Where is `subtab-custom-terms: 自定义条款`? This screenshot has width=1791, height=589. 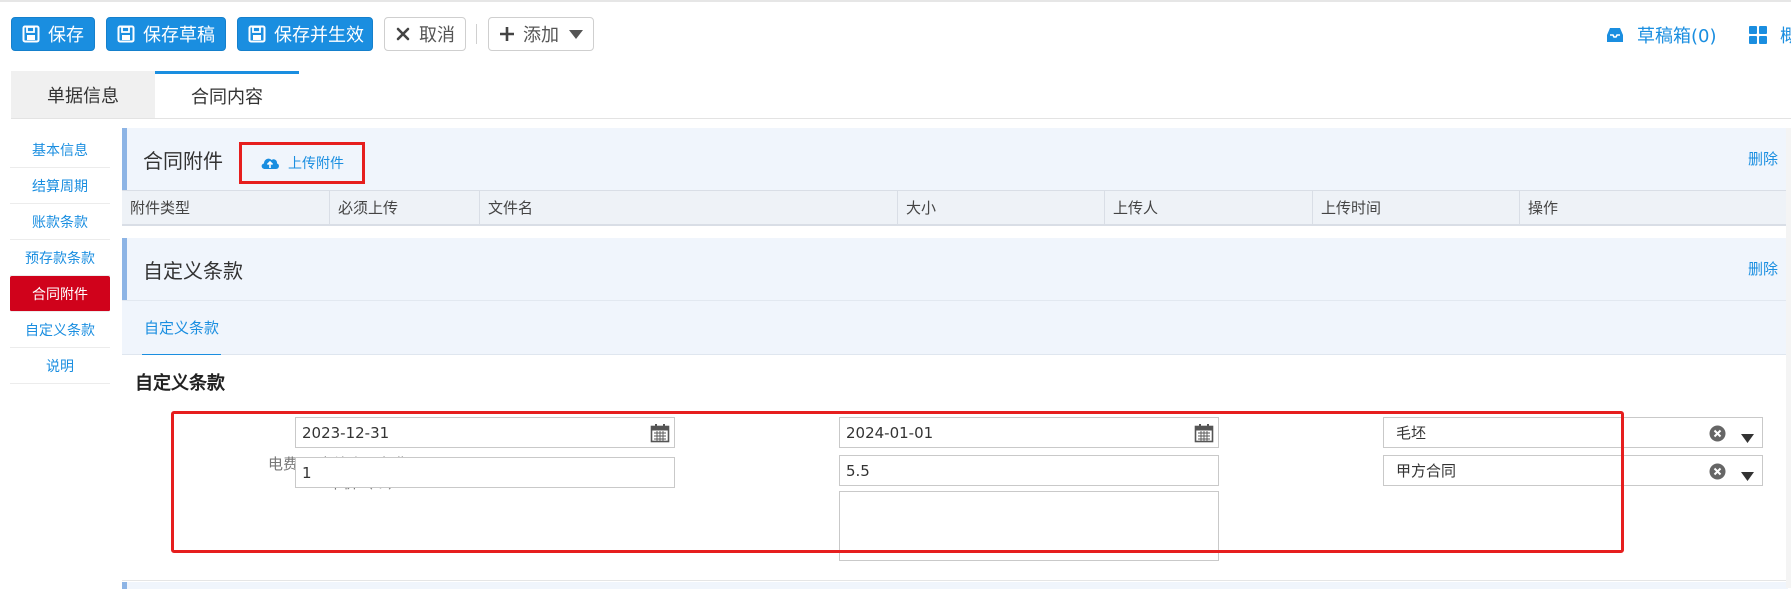 subtab-custom-terms: 自定义条款 is located at coordinates (182, 328).